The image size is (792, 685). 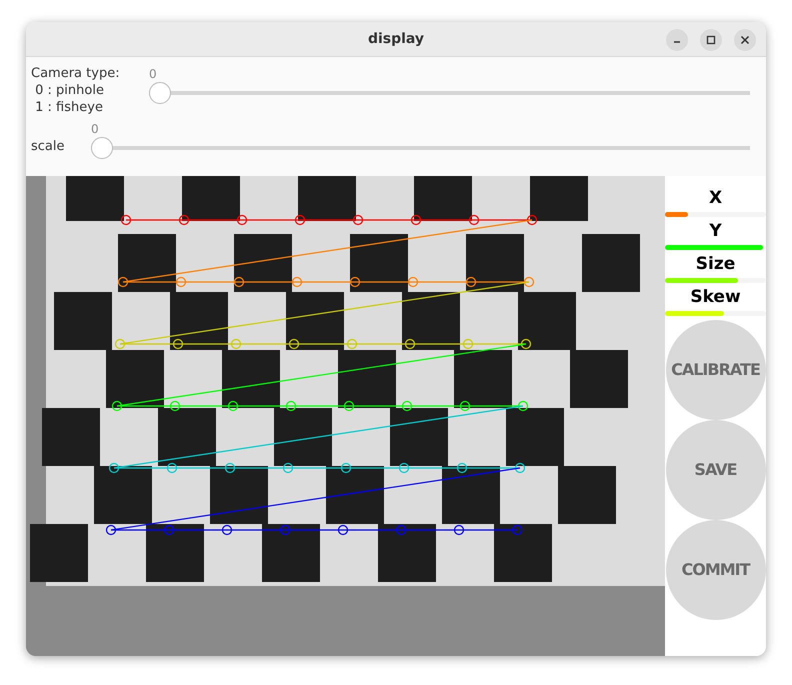 I want to click on maximize-button, so click(x=711, y=40).